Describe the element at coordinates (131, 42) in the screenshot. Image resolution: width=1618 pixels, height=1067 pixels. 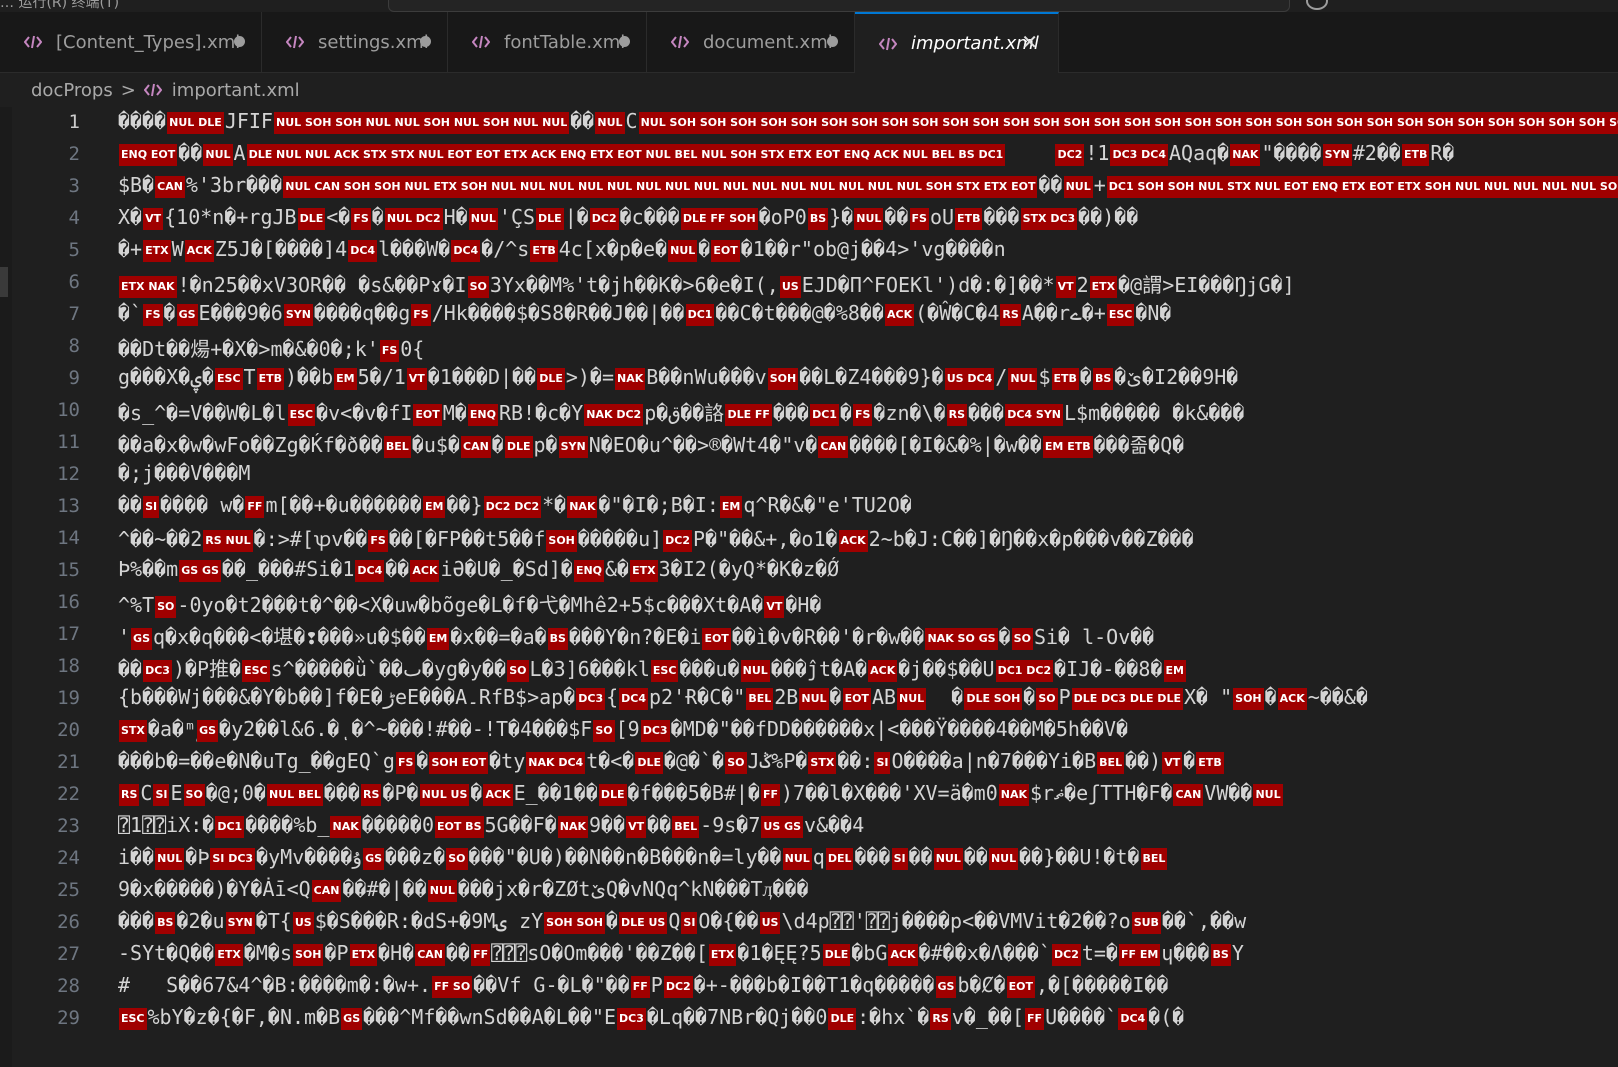
I see `tab-content-types: [Content_Types].xml` at that location.